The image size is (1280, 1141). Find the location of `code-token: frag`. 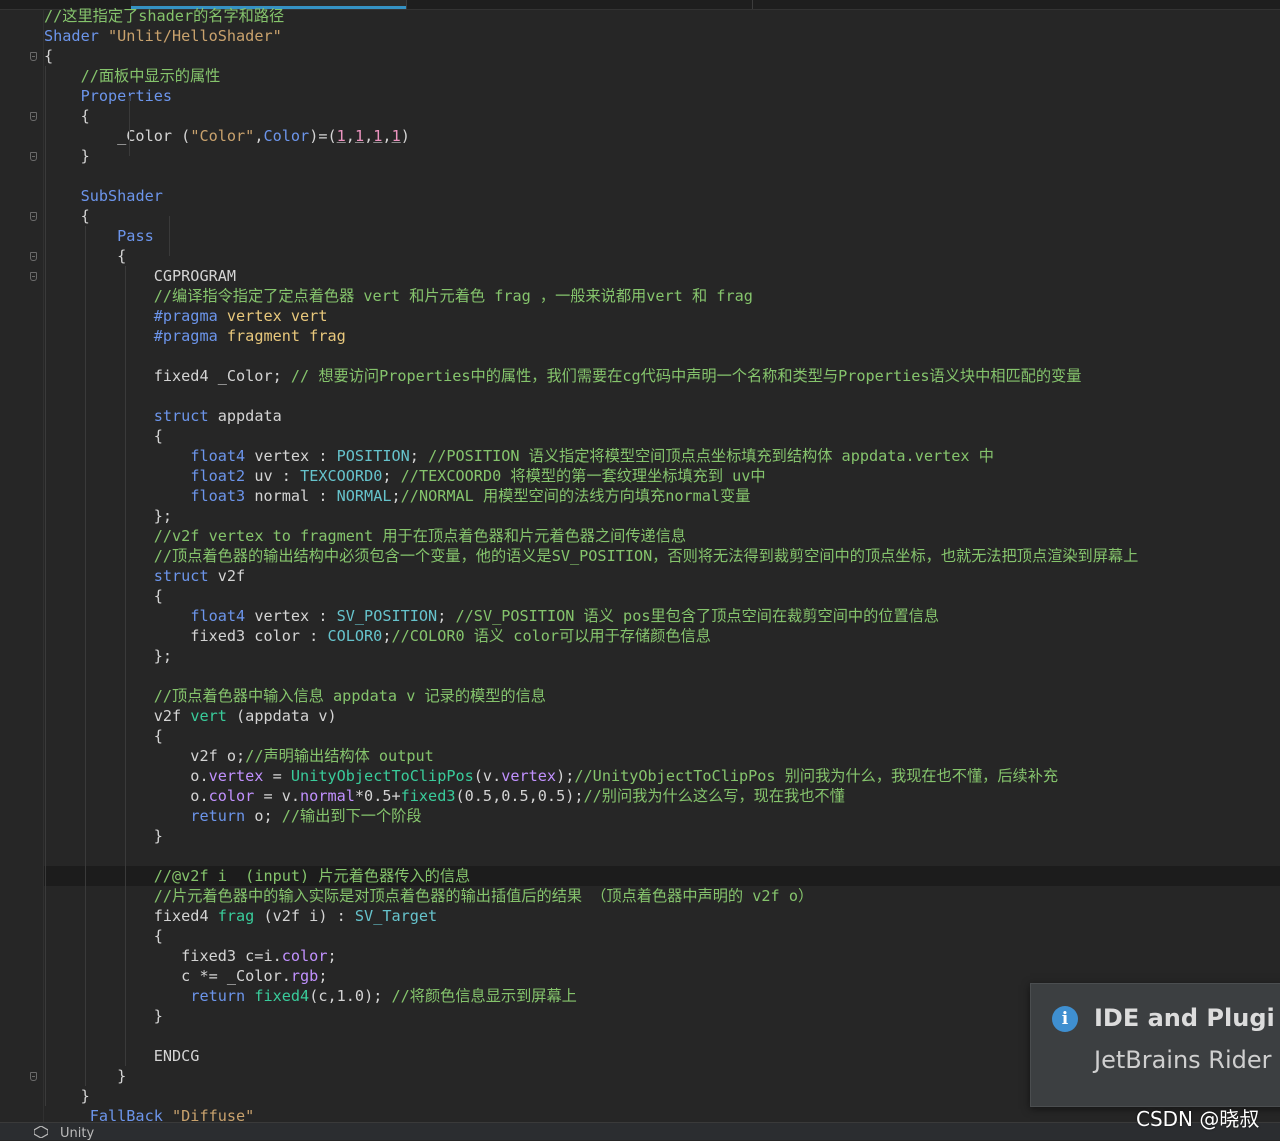

code-token: frag is located at coordinates (236, 916).